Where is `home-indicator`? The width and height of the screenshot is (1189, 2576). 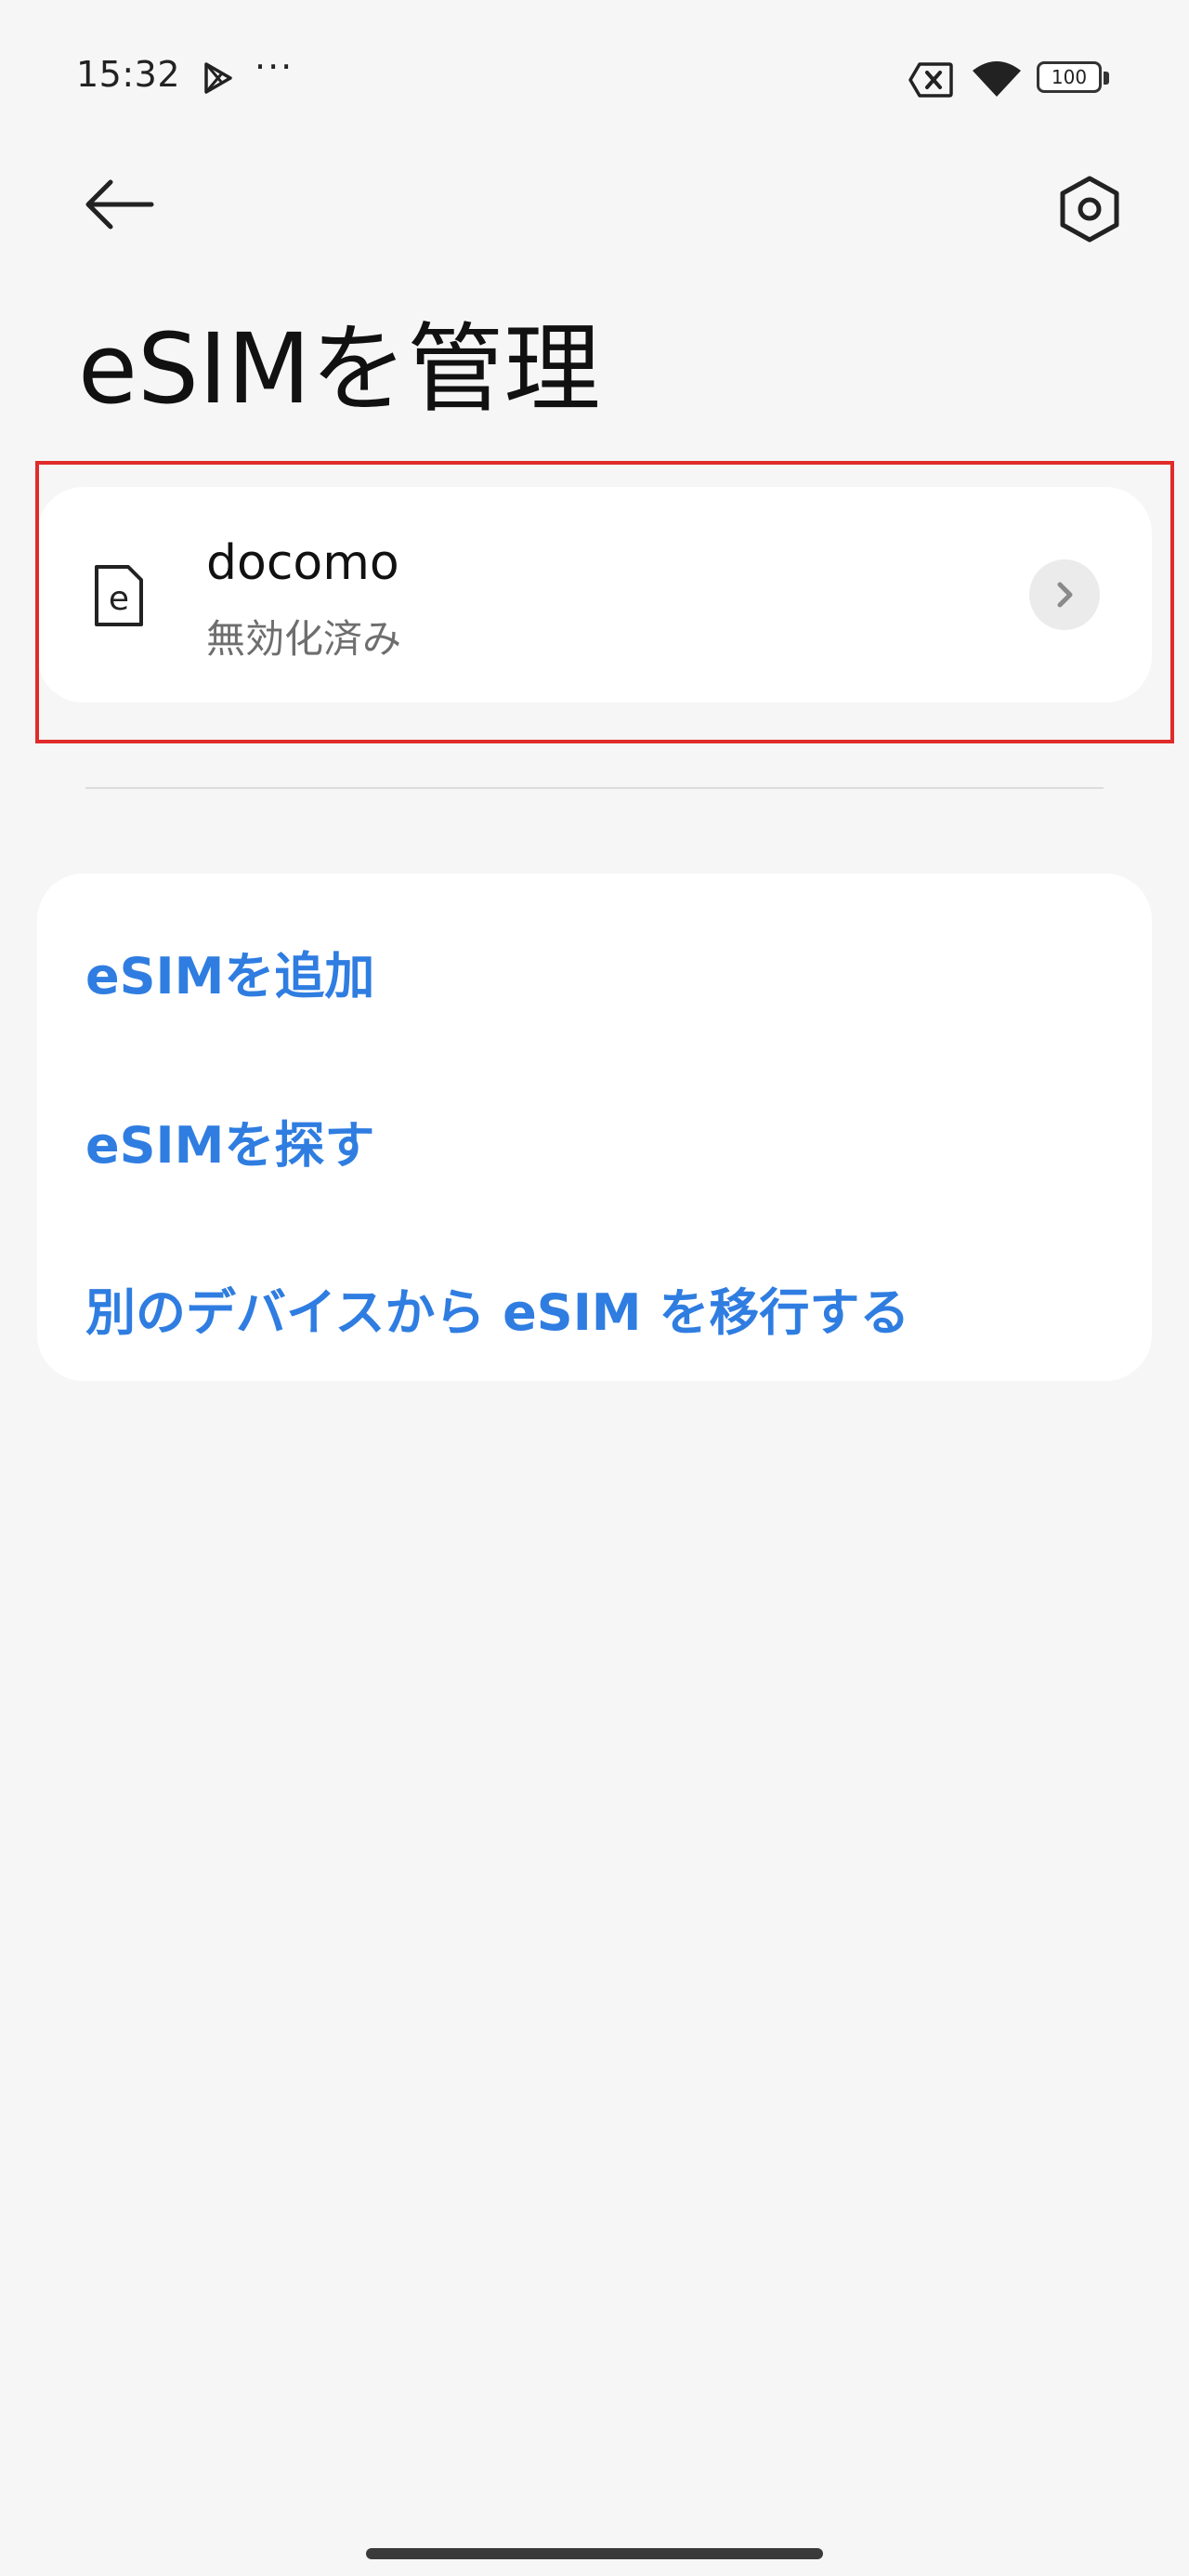 home-indicator is located at coordinates (594, 2553).